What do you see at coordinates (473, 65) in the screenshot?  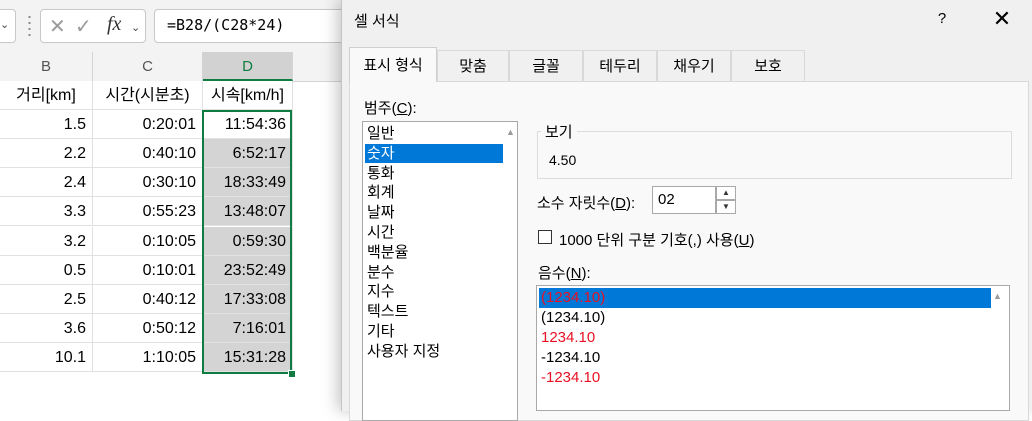 I see `tab-alignment: 맞춤` at bounding box center [473, 65].